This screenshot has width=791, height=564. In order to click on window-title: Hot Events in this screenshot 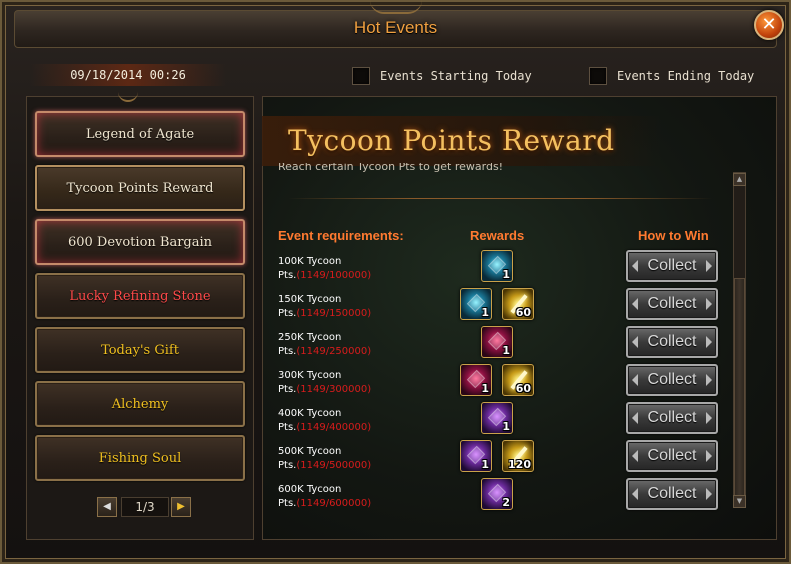, I will do `click(395, 27)`.